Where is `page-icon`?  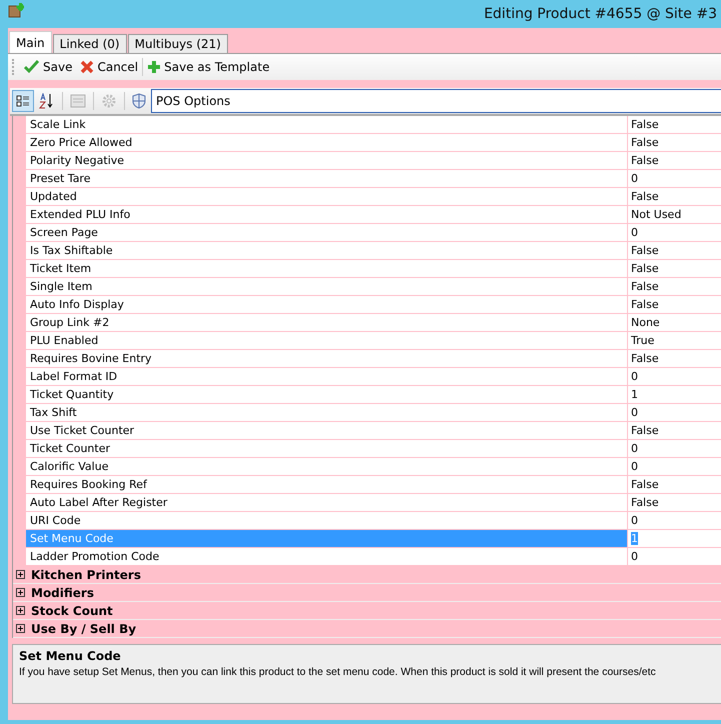 page-icon is located at coordinates (78, 101).